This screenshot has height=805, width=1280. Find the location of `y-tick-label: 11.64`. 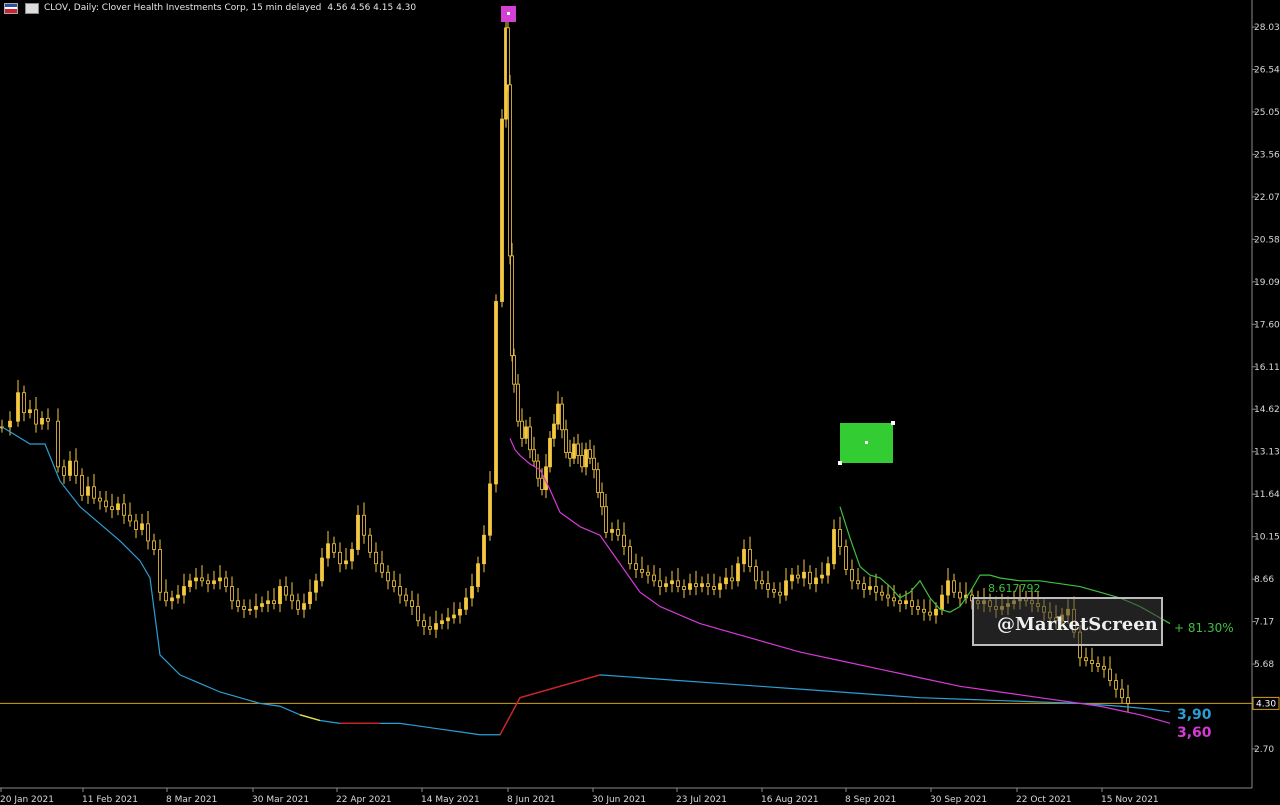

y-tick-label: 11.64 is located at coordinates (1267, 495).